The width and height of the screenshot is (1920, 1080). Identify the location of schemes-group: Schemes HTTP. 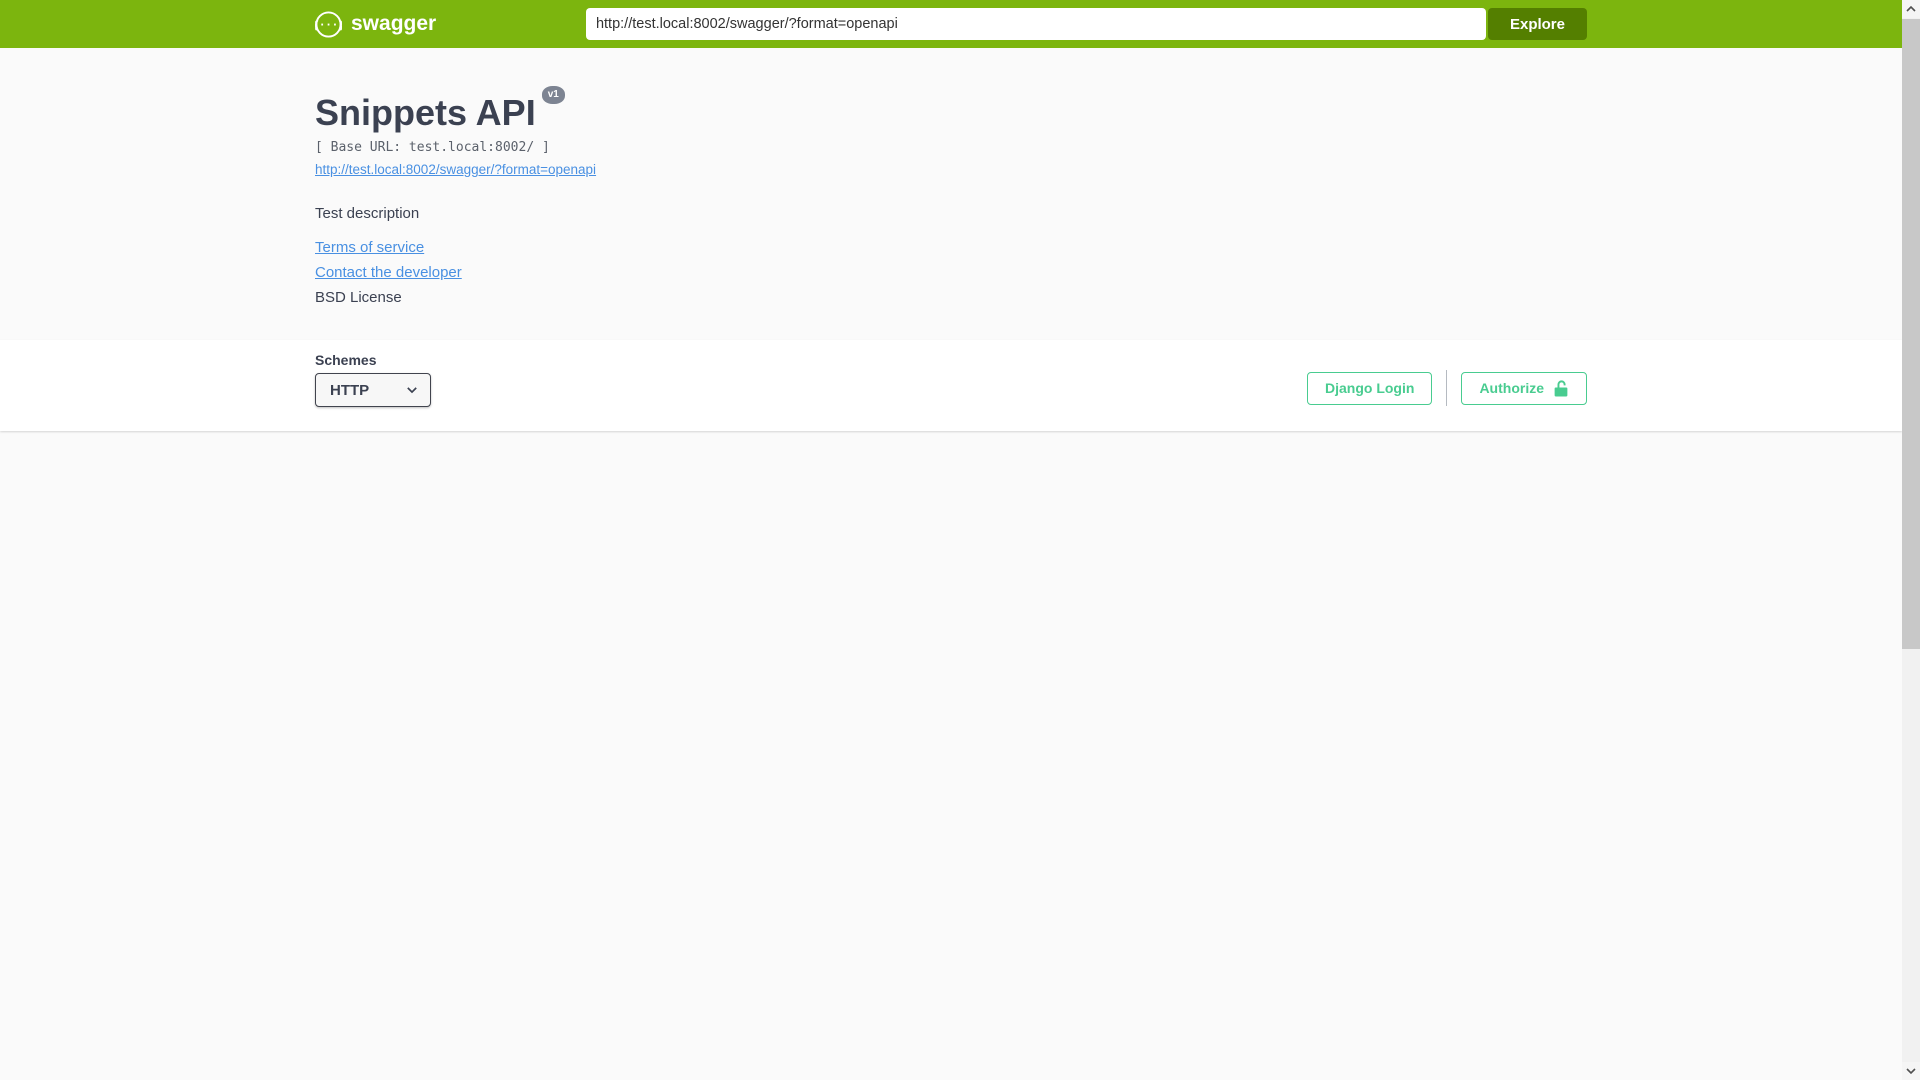
(373, 379).